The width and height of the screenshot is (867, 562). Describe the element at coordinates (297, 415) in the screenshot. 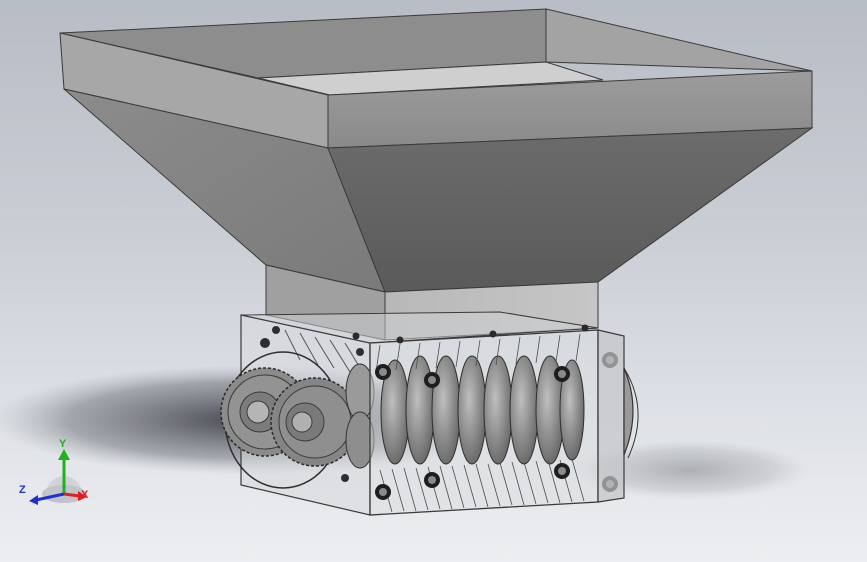

I see `gear-housing` at that location.